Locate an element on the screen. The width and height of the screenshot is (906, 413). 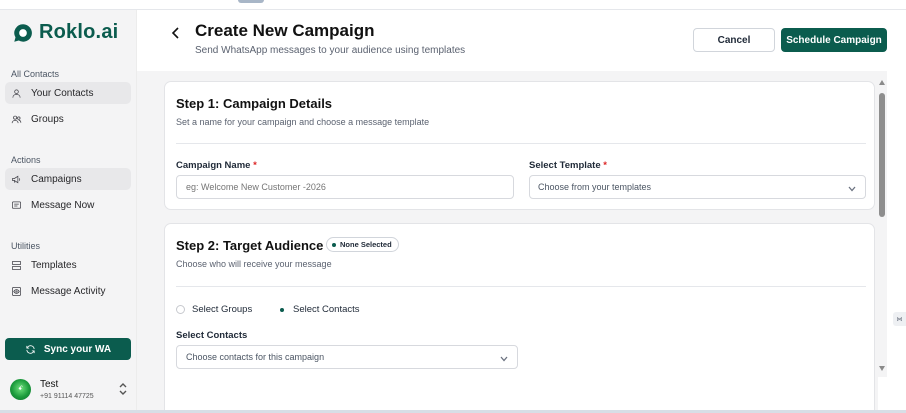
radio-select-contacts: Select Contacts is located at coordinates (318, 309).